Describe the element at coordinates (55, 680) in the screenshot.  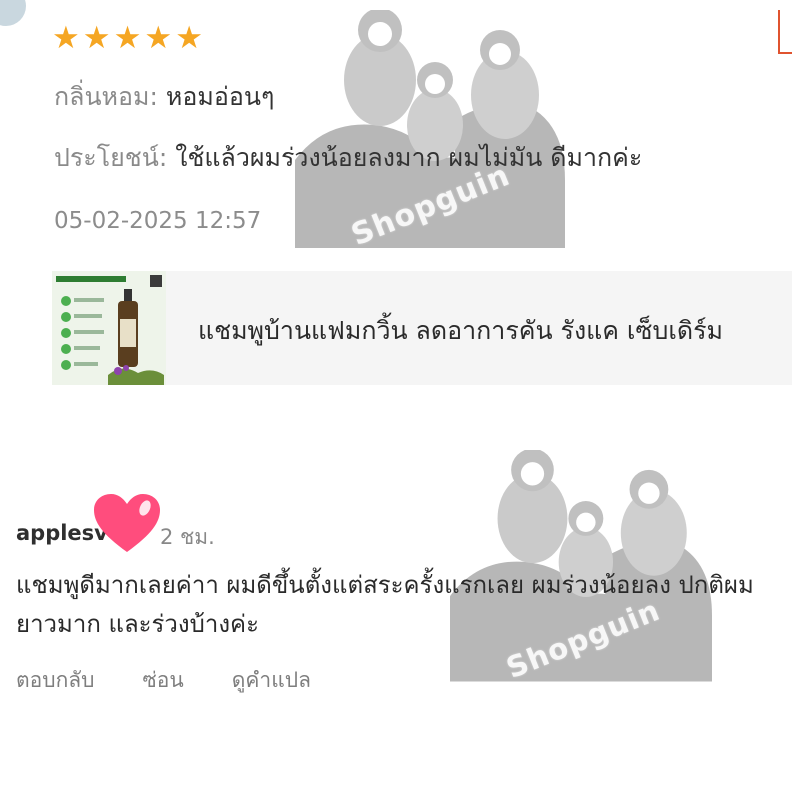
I see `reply-button: ตอบกลับ` at that location.